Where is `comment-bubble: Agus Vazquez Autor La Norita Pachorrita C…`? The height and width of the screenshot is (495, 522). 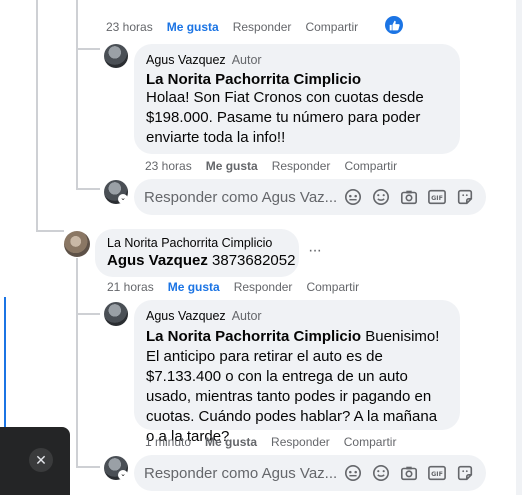 comment-bubble: Agus Vazquez Autor La Norita Pachorrita C… is located at coordinates (297, 99).